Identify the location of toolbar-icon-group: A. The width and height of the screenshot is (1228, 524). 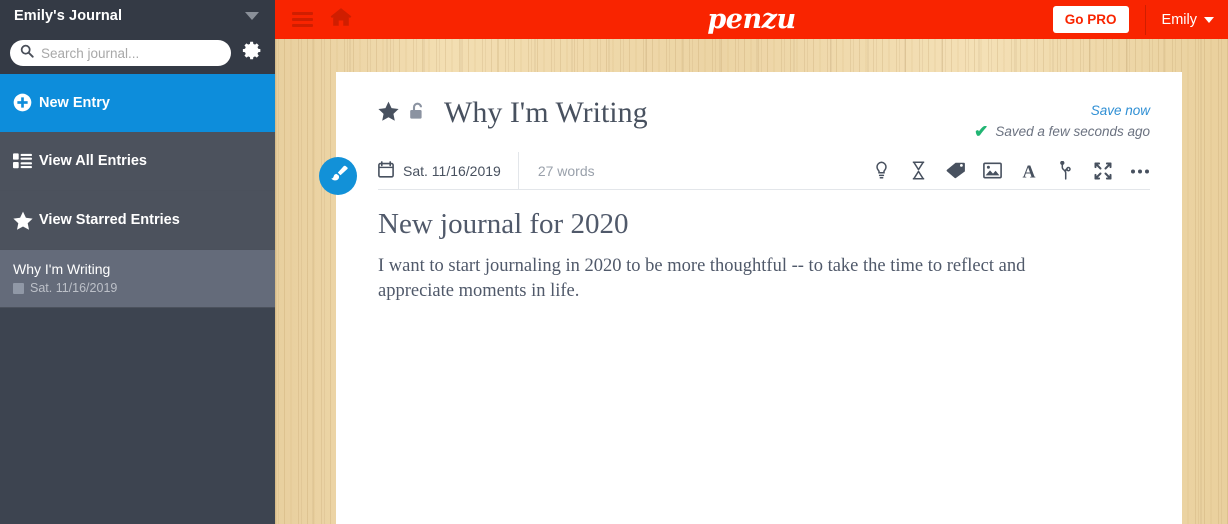
(1010, 171).